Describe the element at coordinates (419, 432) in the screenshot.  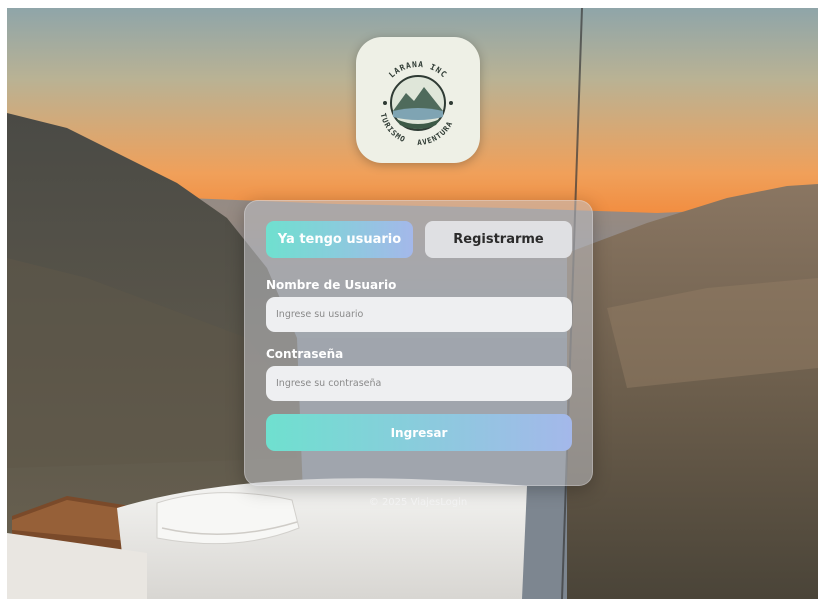
I see `submit-button: Ingresar` at that location.